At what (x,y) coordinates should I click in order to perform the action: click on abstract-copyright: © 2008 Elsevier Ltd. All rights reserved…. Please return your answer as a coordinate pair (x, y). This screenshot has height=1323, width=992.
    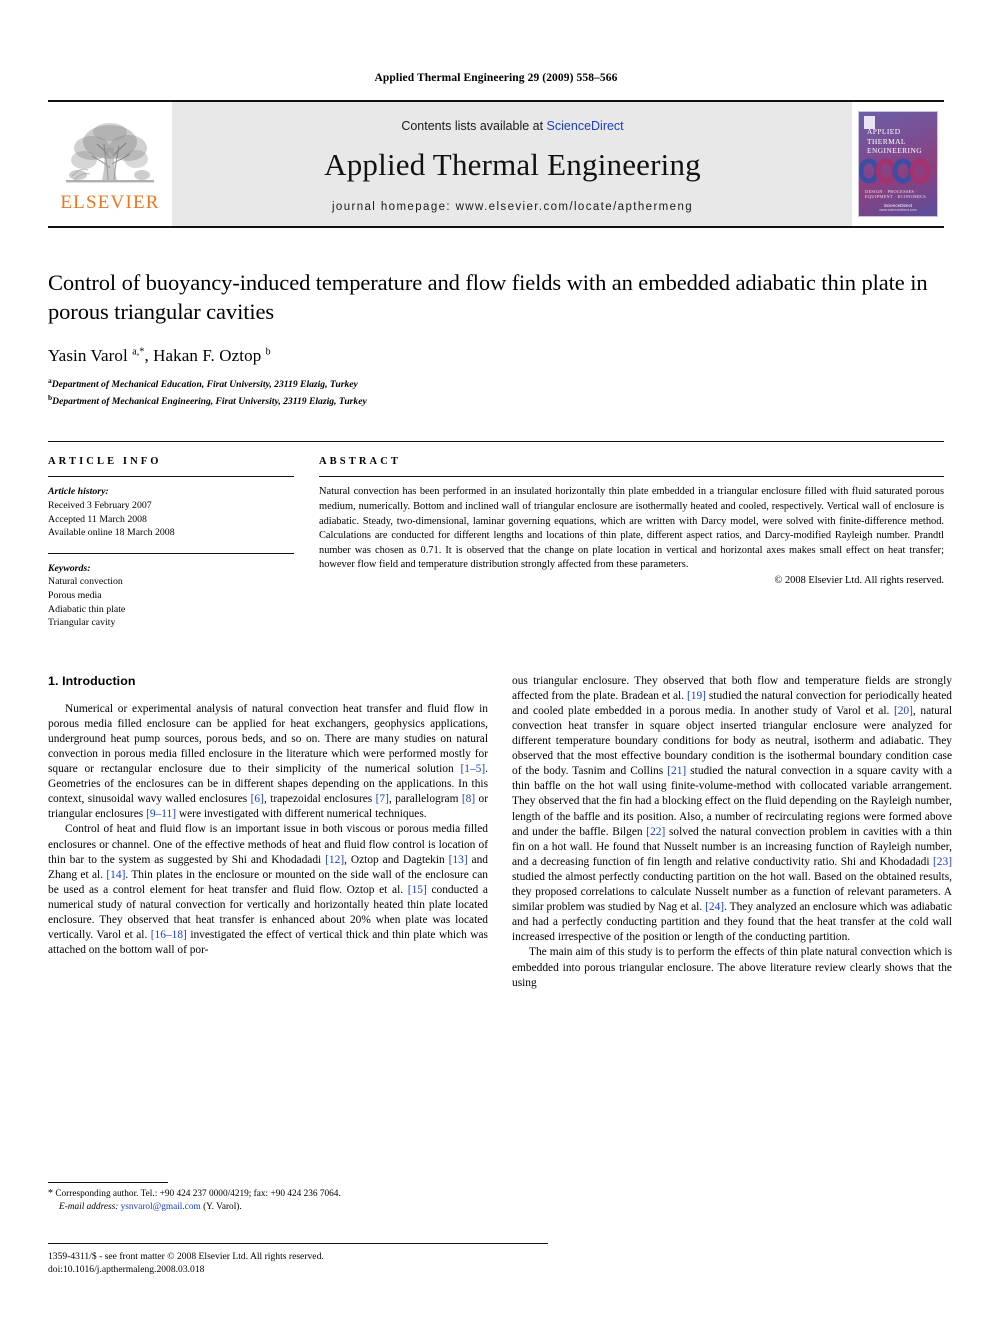
    Looking at the image, I should click on (859, 580).